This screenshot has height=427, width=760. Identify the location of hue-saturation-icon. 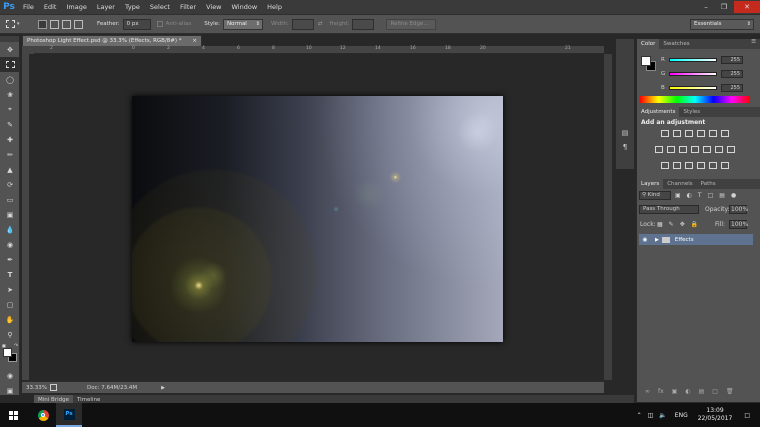
(659, 149).